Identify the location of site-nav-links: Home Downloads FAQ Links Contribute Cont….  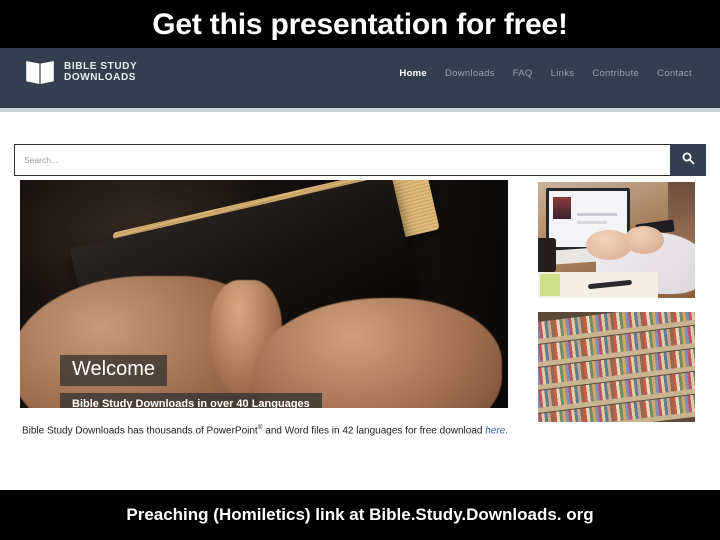
(545, 73).